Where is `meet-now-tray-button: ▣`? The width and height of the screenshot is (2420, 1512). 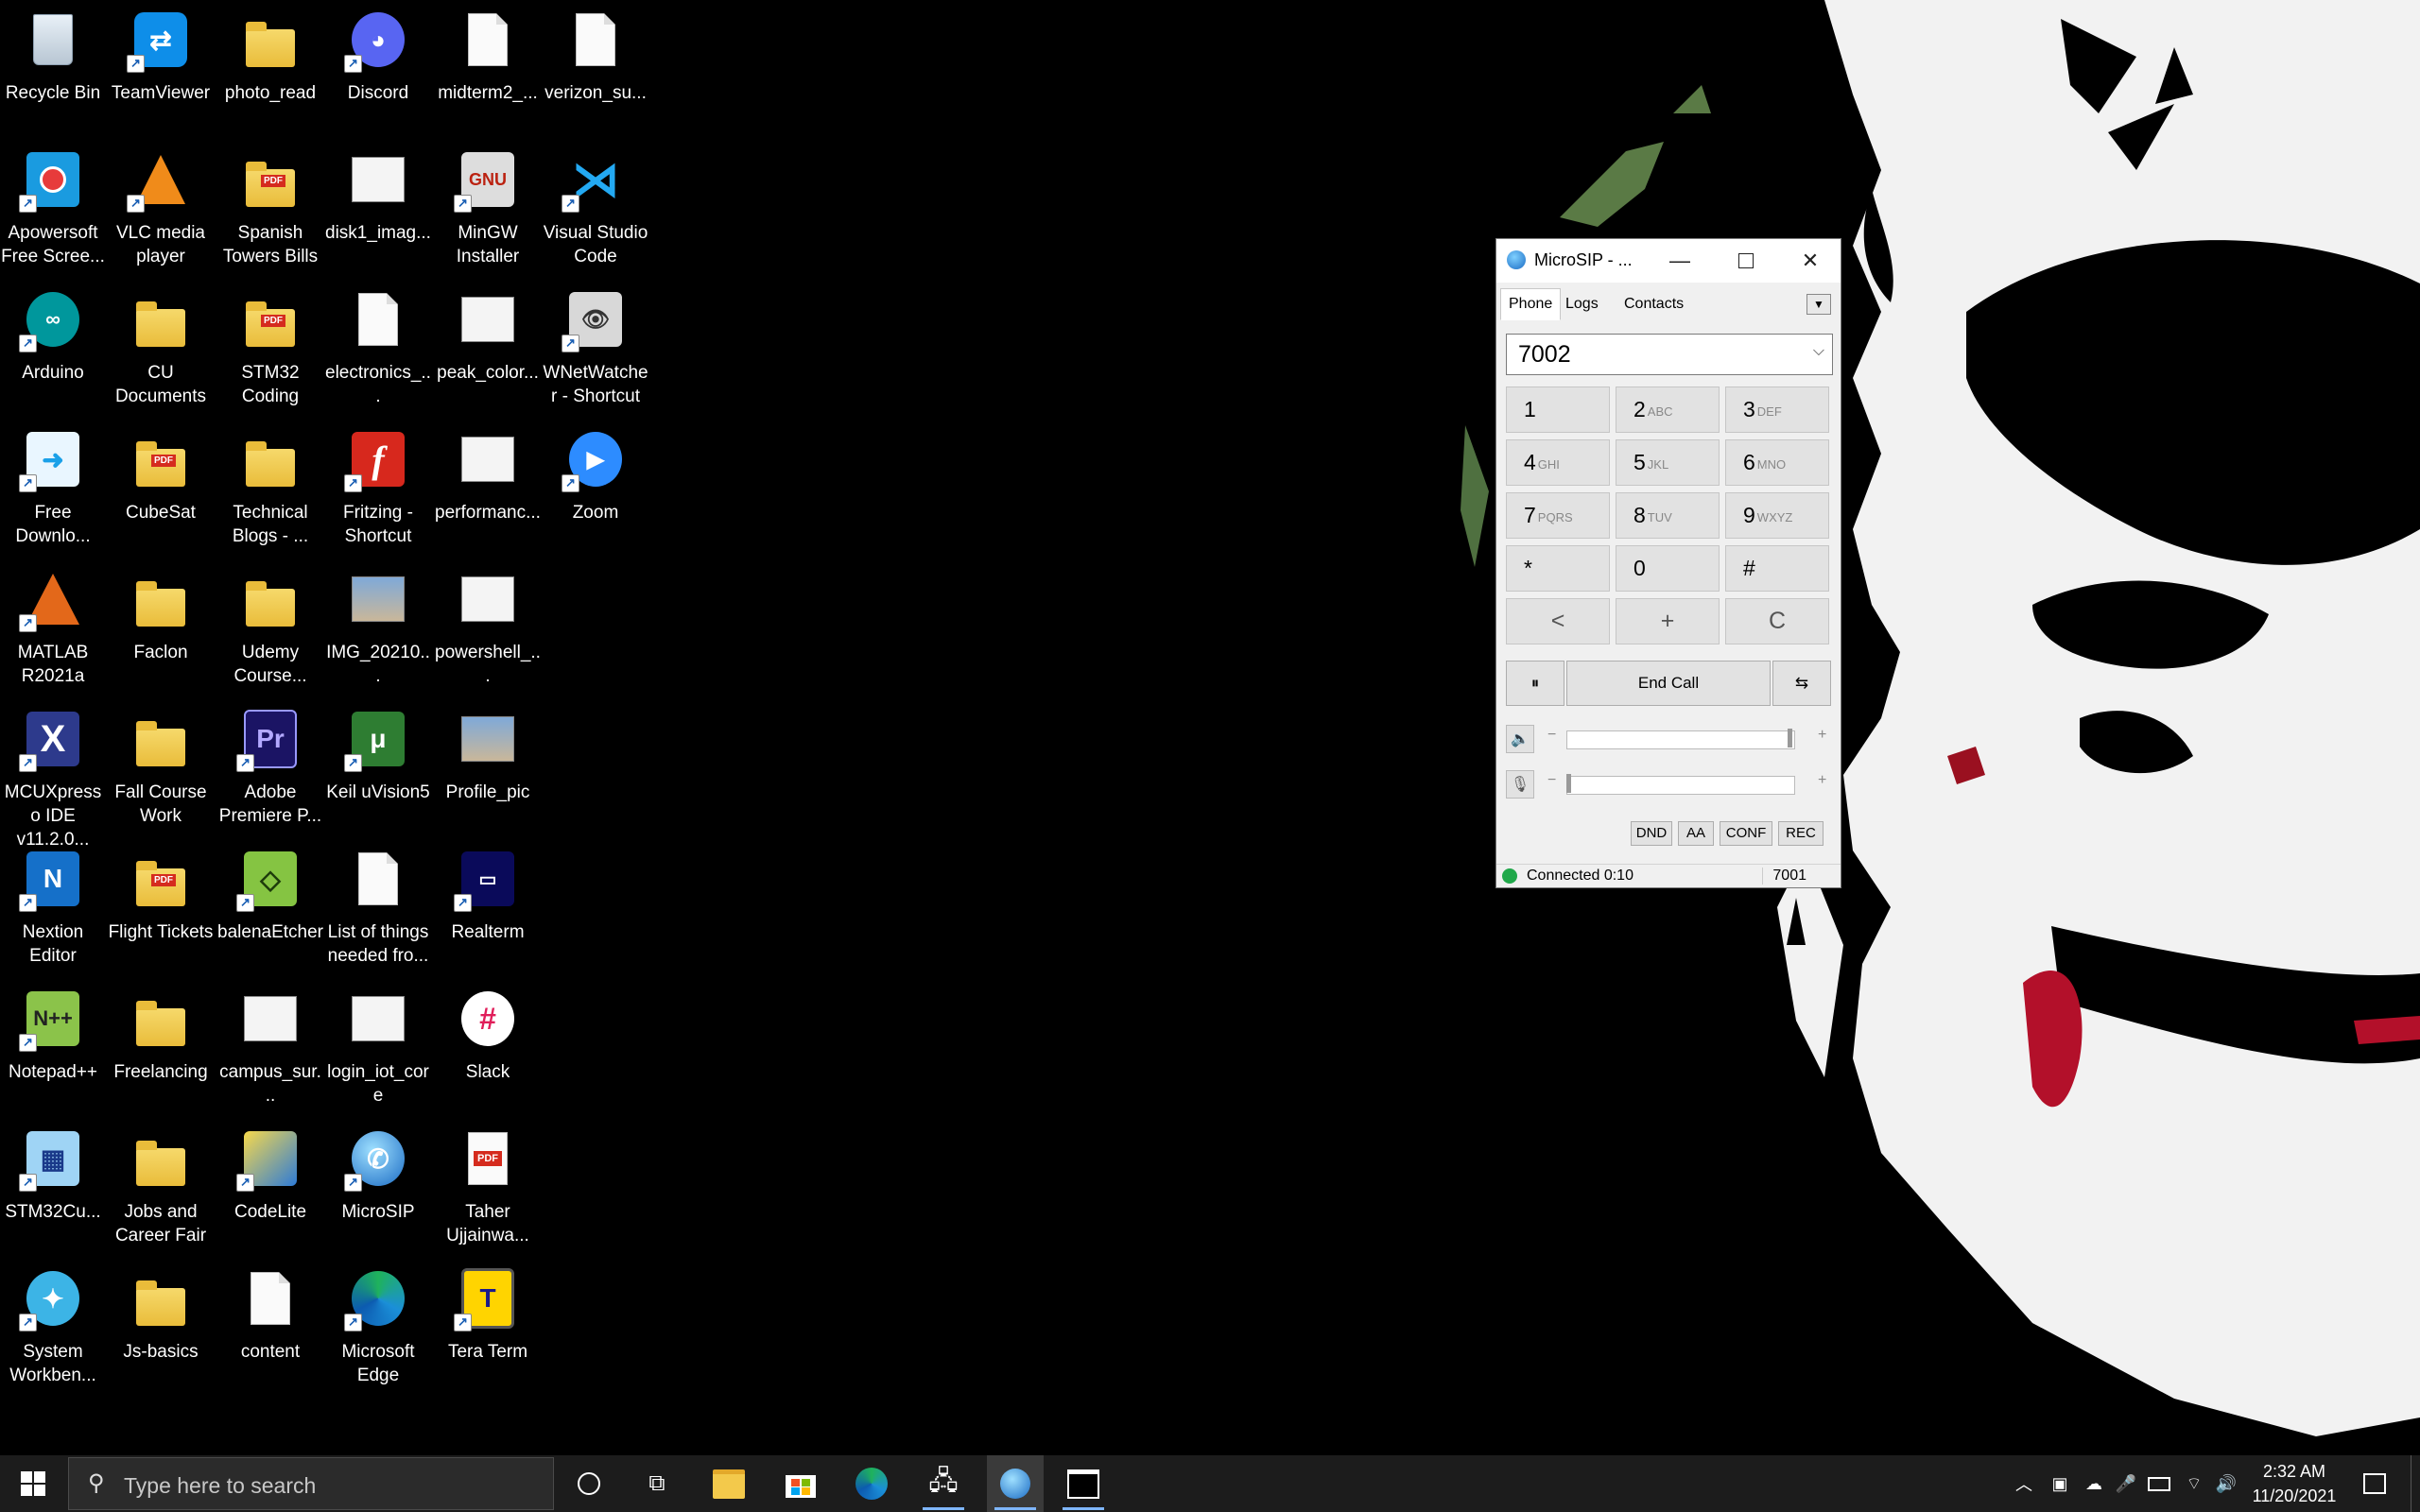 meet-now-tray-button: ▣ is located at coordinates (2060, 1483).